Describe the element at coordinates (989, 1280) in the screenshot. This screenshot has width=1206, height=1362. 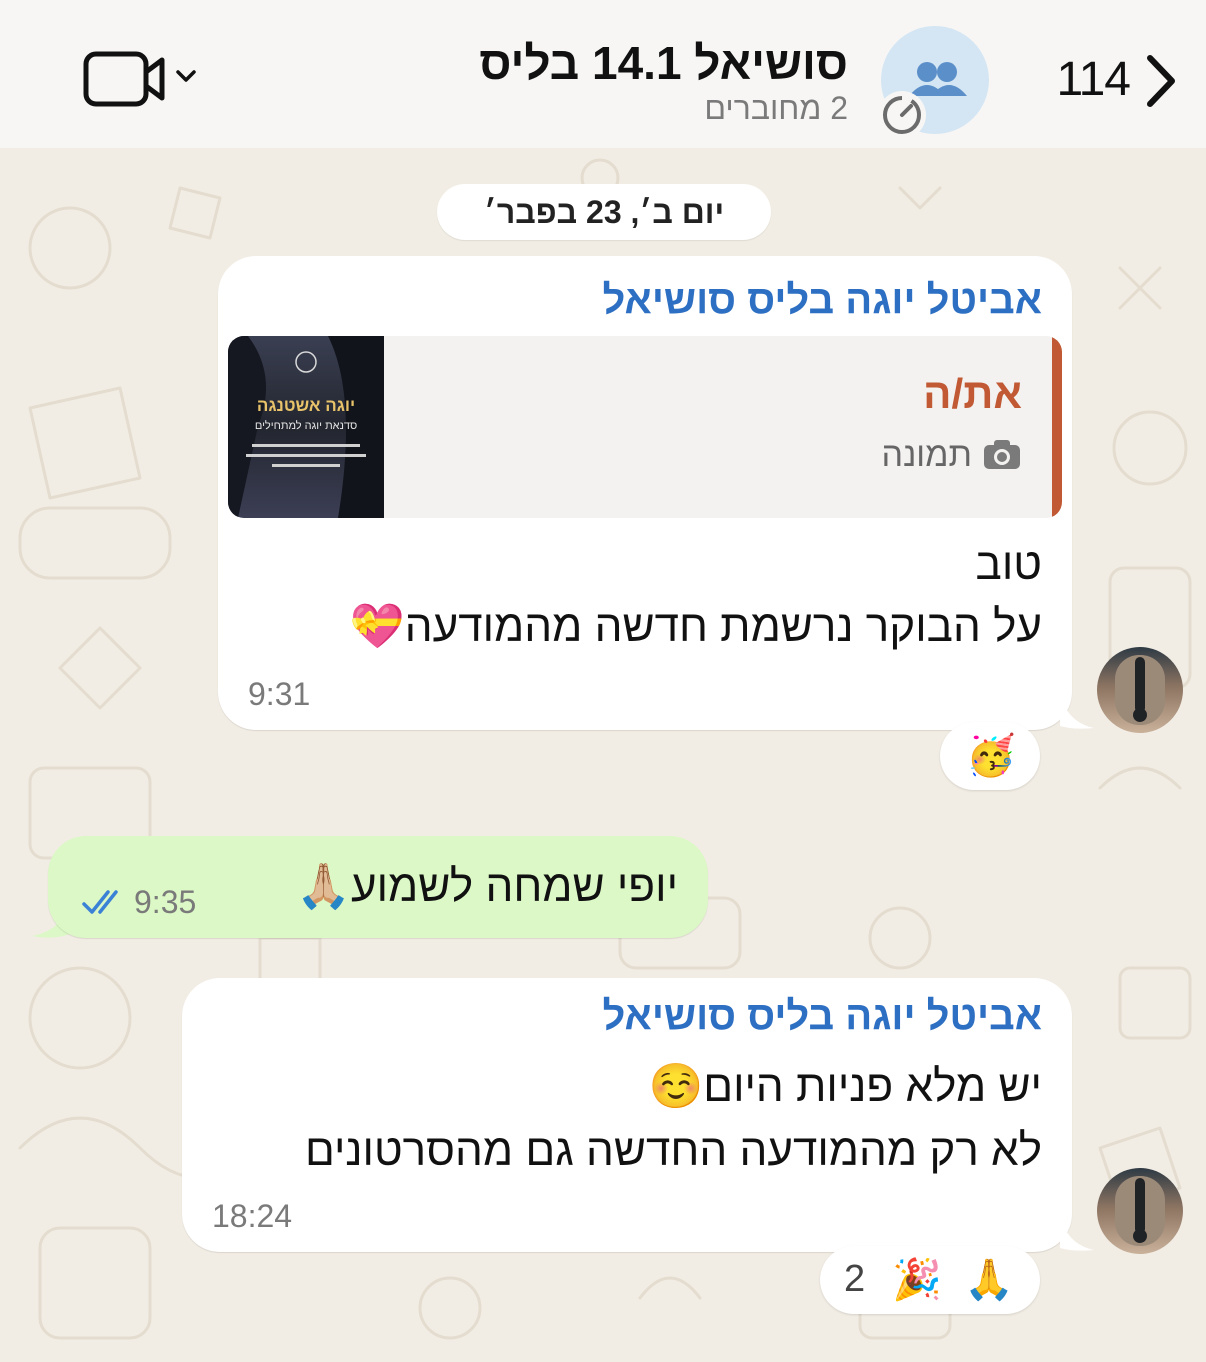
I see `reaction-emoji: 🙏` at that location.